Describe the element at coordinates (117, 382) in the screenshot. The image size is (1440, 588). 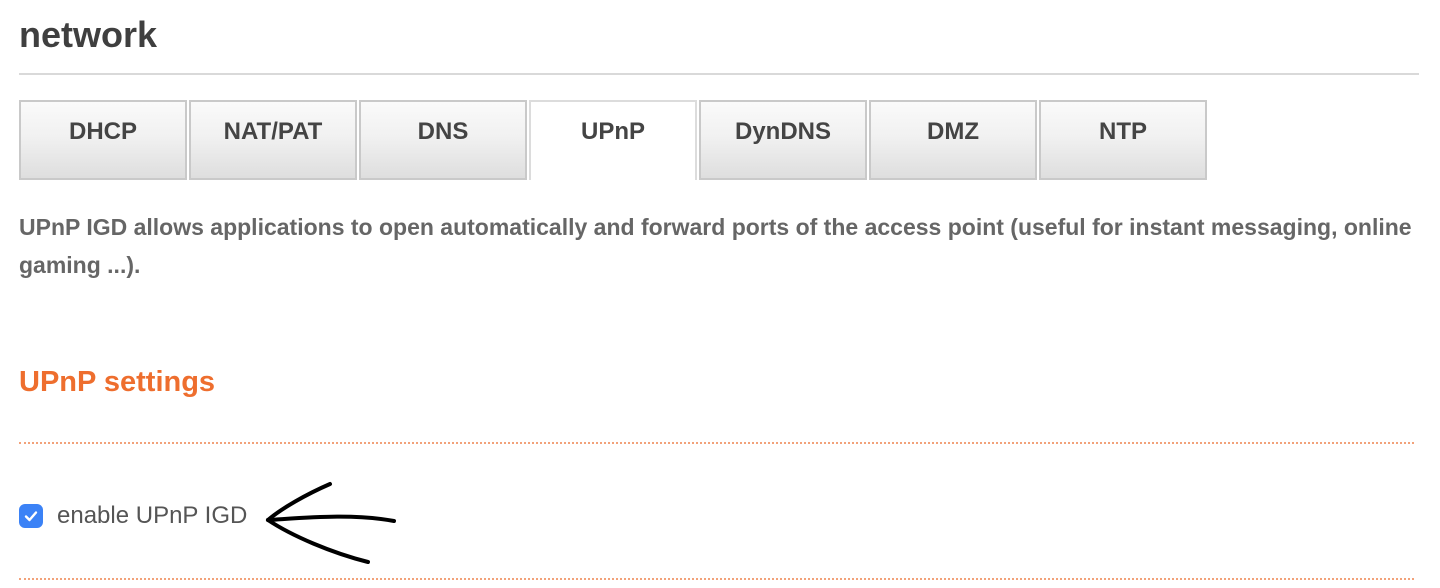
I see `section-title-upnp-settings: UPnP settings` at that location.